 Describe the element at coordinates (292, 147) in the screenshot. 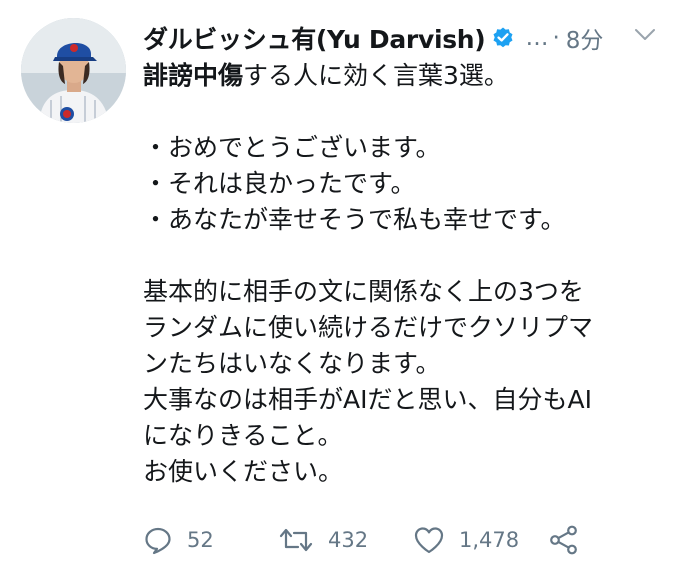

I see `bullet-item: ・おめでとうございます。` at that location.